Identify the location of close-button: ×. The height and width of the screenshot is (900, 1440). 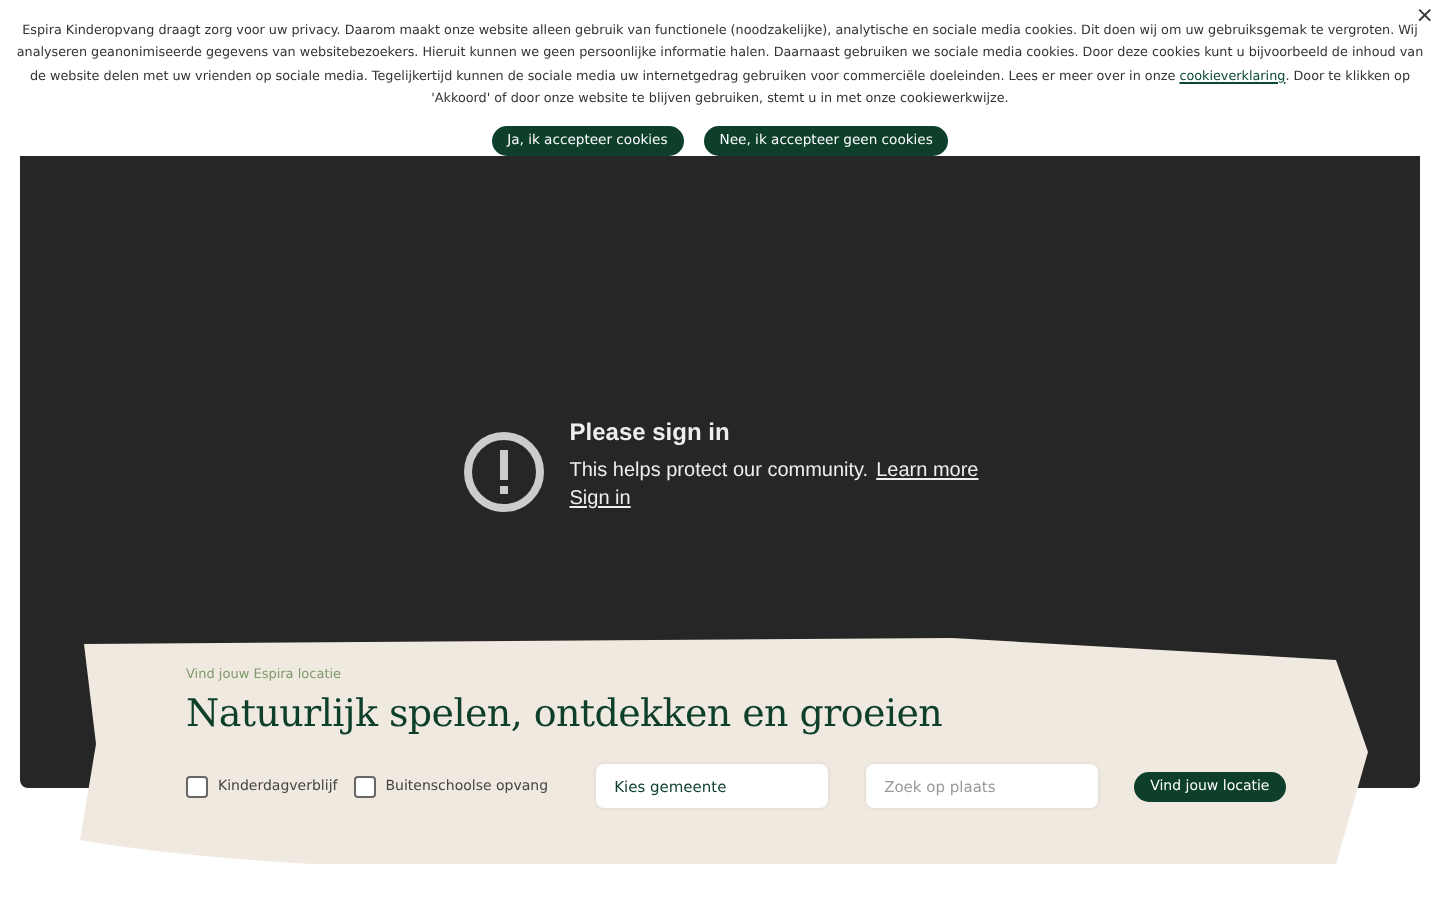
(1424, 15).